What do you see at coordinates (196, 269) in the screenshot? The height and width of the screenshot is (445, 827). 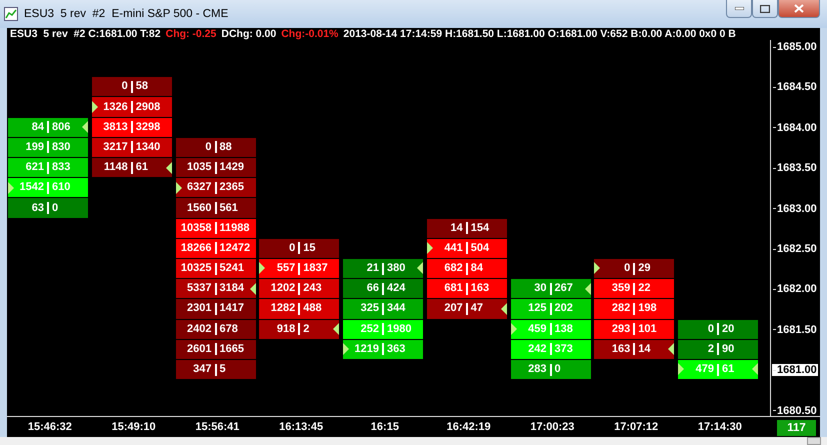 I see `bid-volume: 10325` at bounding box center [196, 269].